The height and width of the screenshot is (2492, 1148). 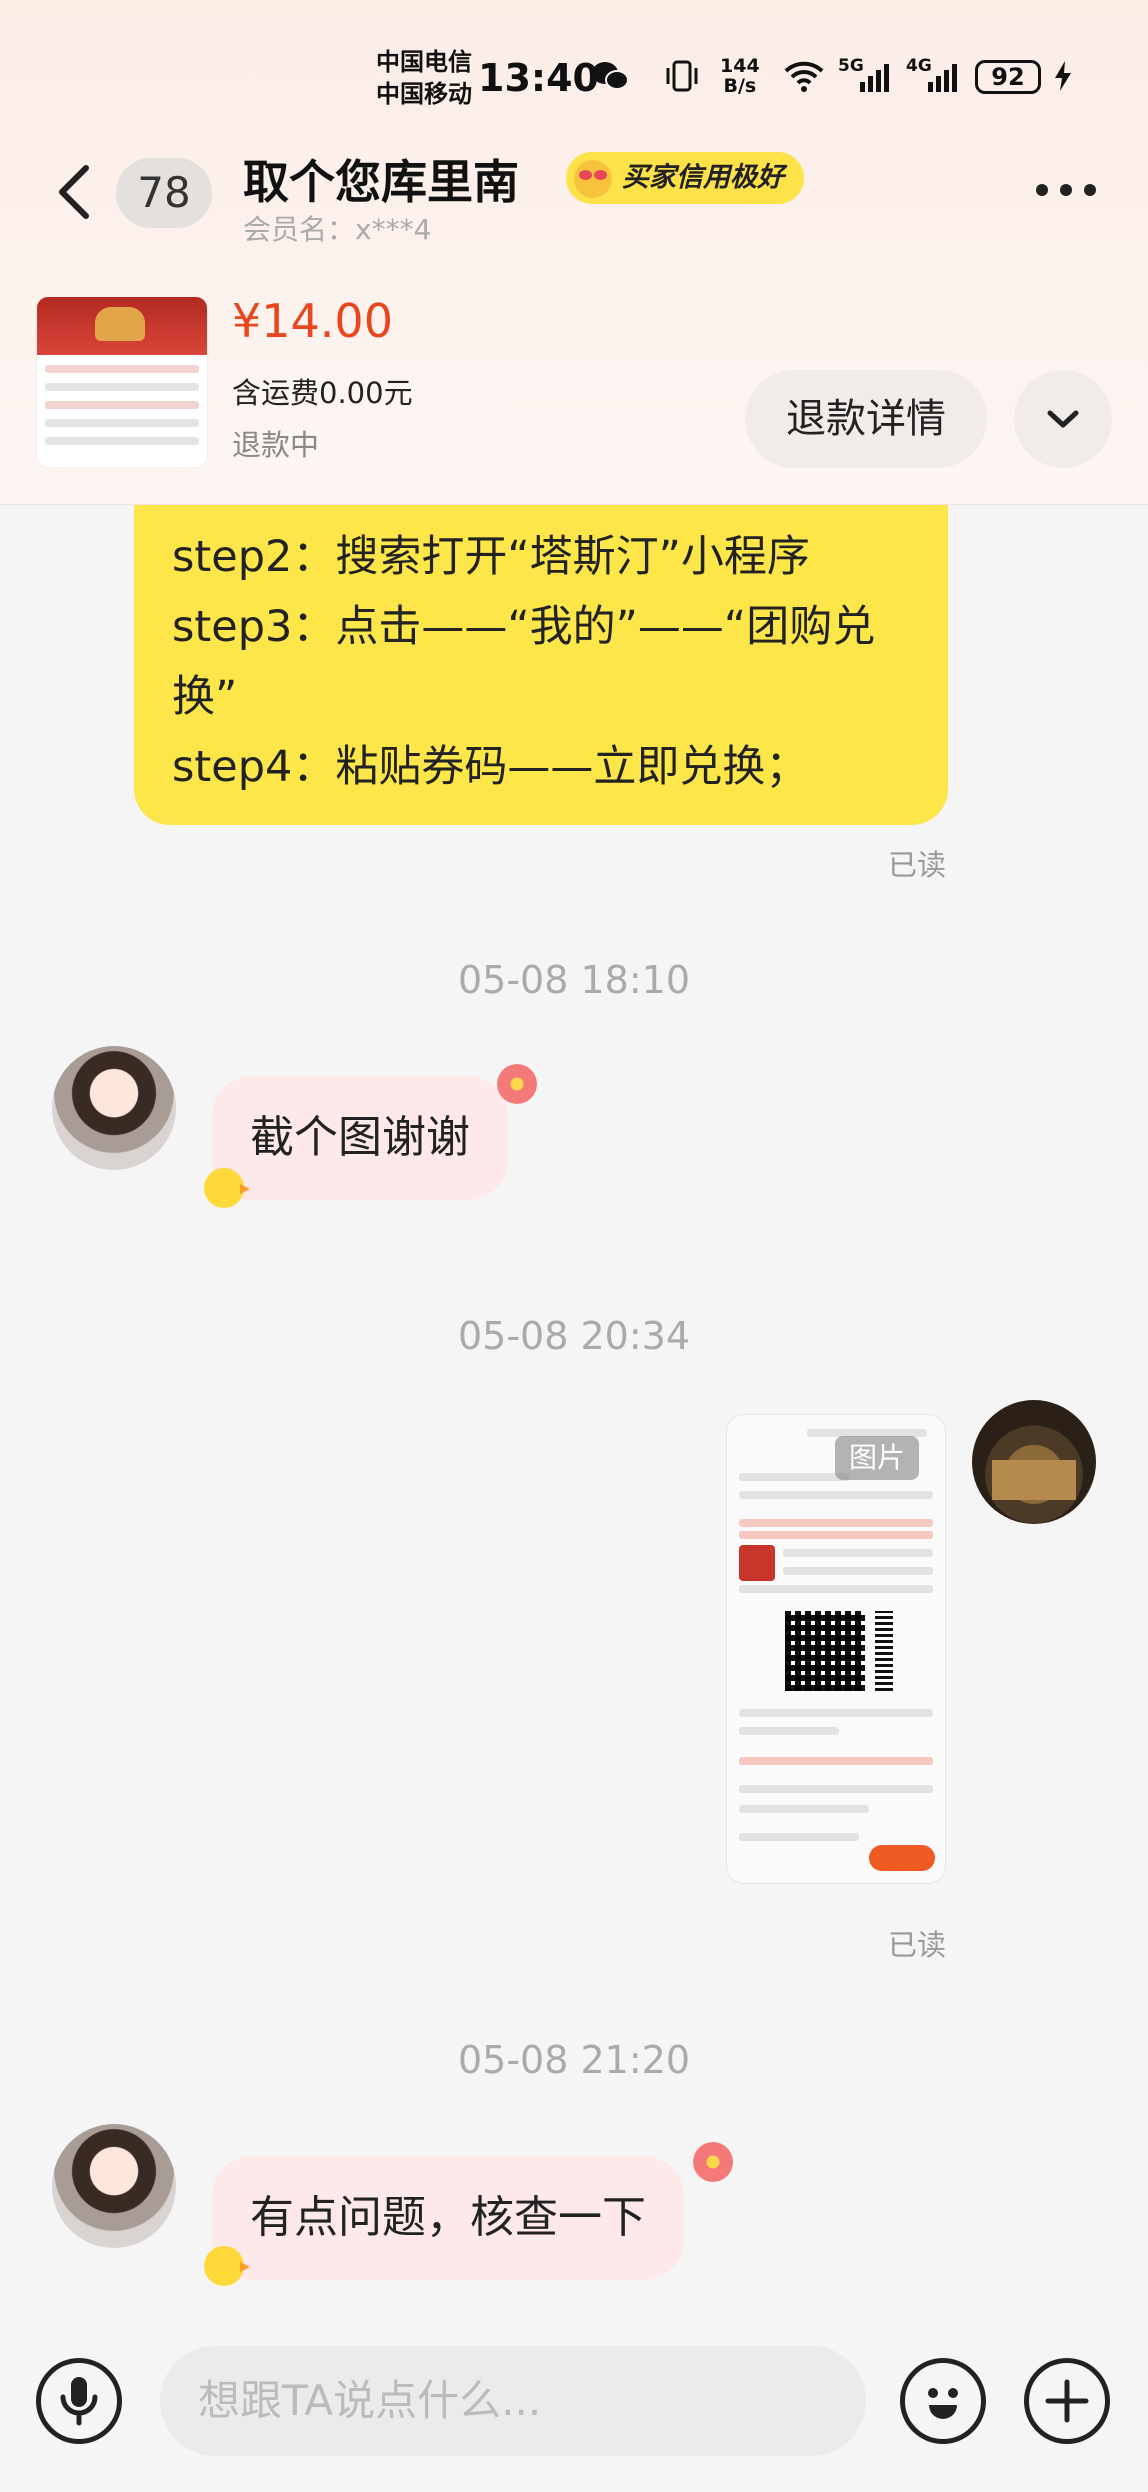 I want to click on status-bar: 中国电信 中国移动 13:40 144 B/s 5G 4G 92, so click(x=574, y=80).